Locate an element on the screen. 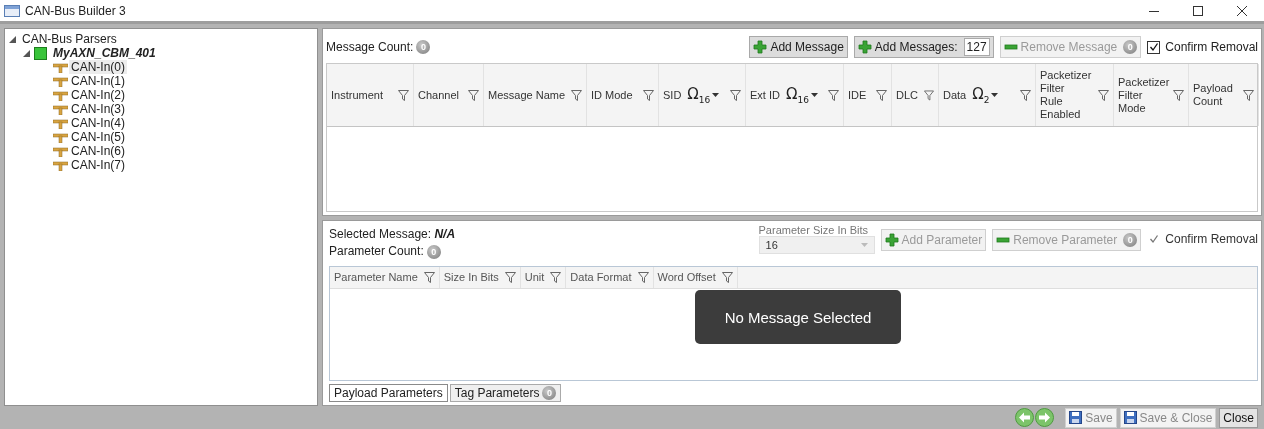 The width and height of the screenshot is (1264, 429). column-header: Size In Bits is located at coordinates (480, 277).